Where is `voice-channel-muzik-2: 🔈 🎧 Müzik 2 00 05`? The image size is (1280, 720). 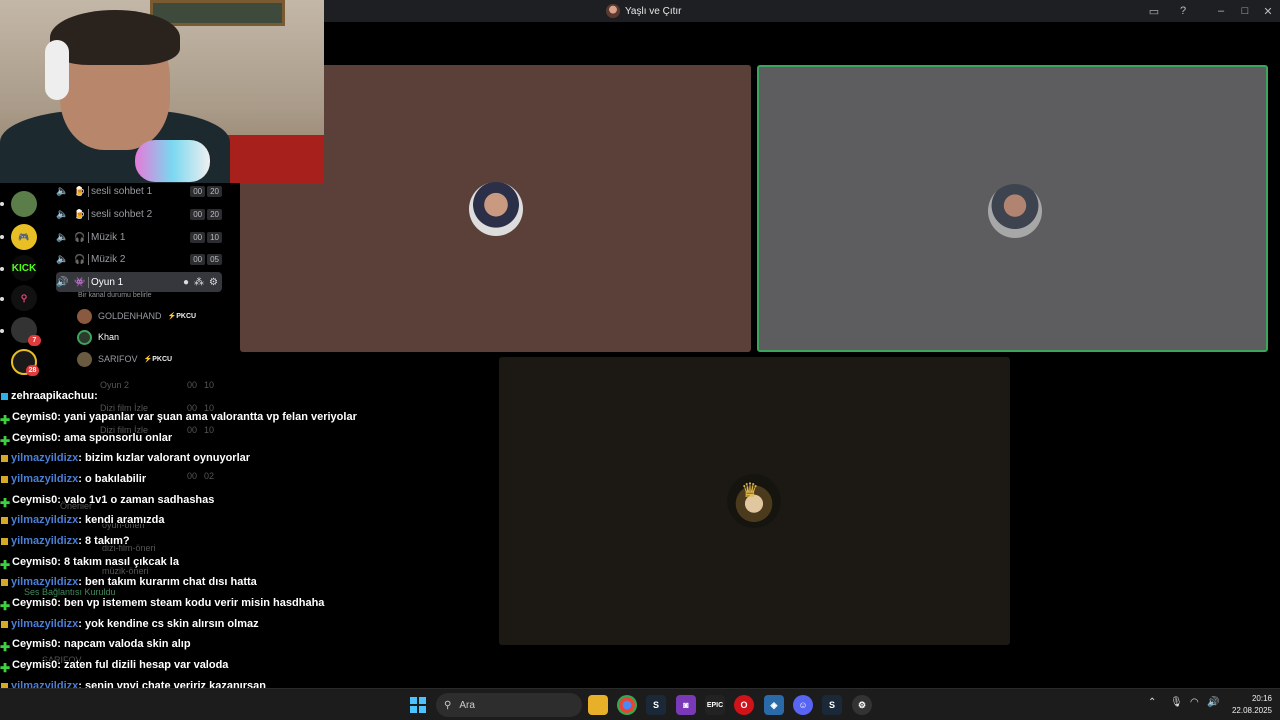 voice-channel-muzik-2: 🔈 🎧 Müzik 2 00 05 is located at coordinates (139, 259).